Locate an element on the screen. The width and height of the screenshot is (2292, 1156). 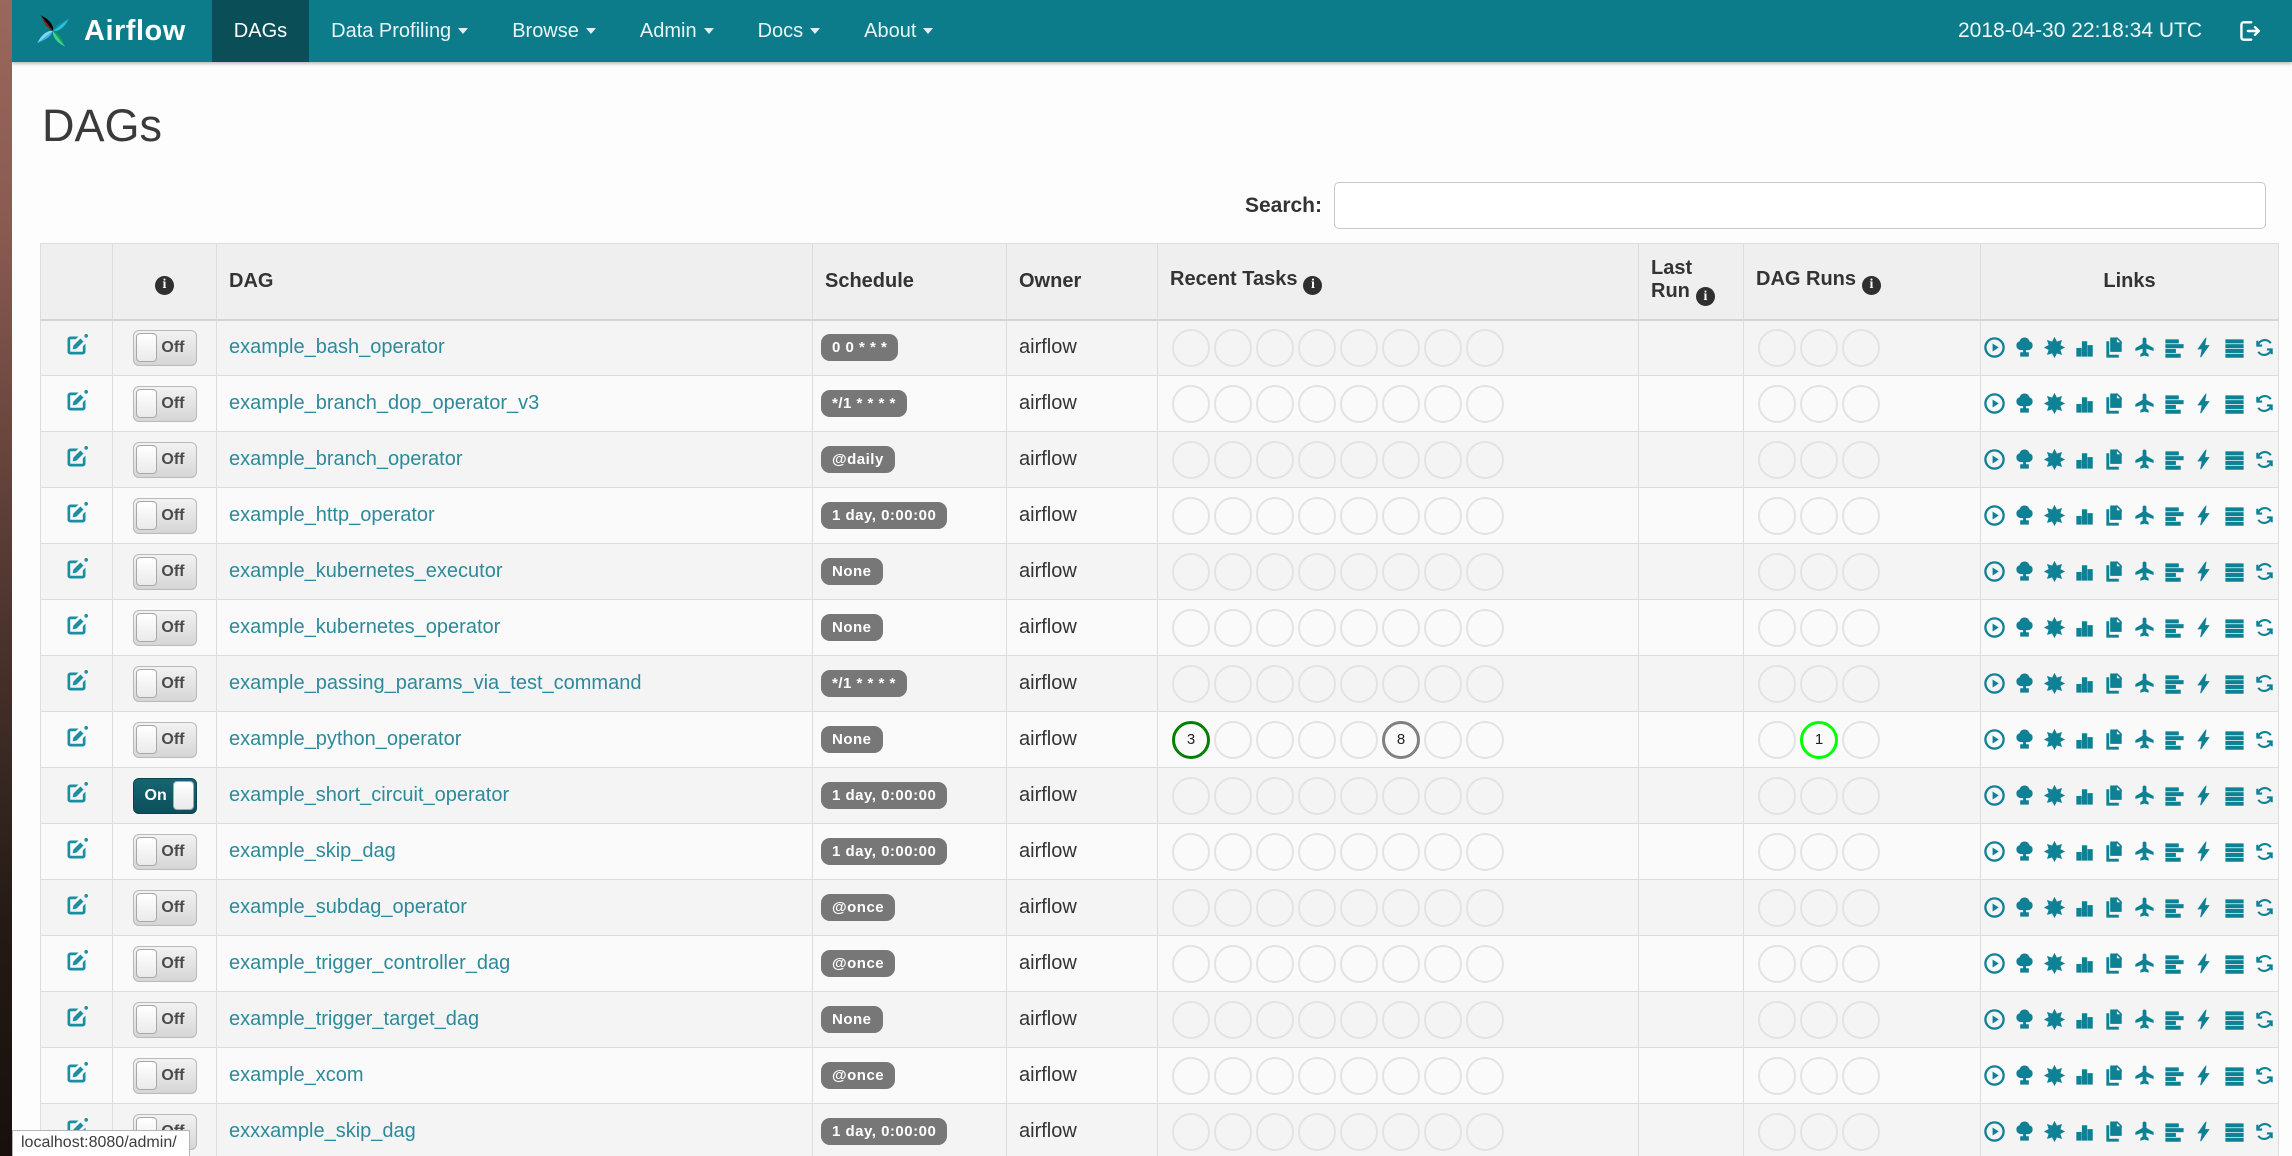
dag-link: example_branch_operator is located at coordinates (344, 459).